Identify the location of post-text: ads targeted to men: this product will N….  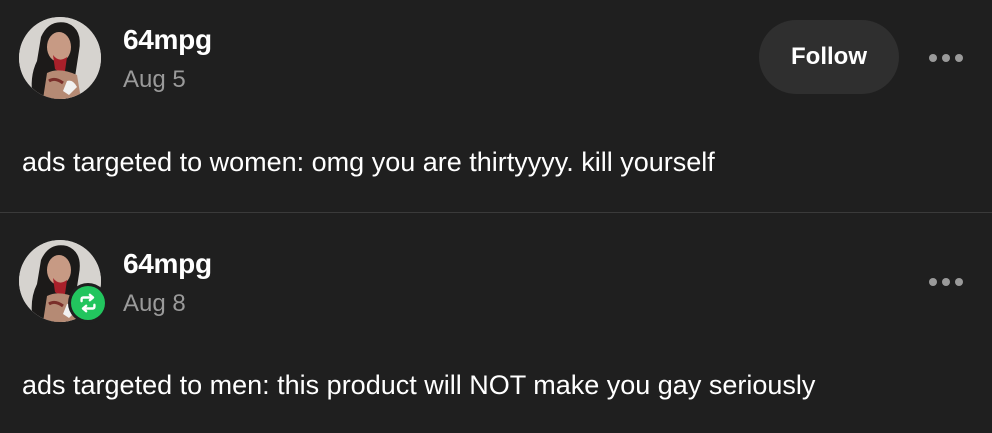
(419, 385).